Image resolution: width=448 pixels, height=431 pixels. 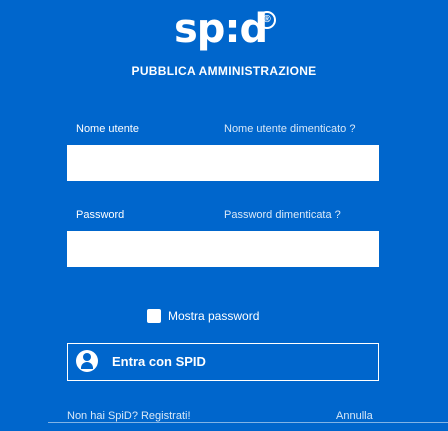 What do you see at coordinates (87, 361) in the screenshot?
I see `user-icon` at bounding box center [87, 361].